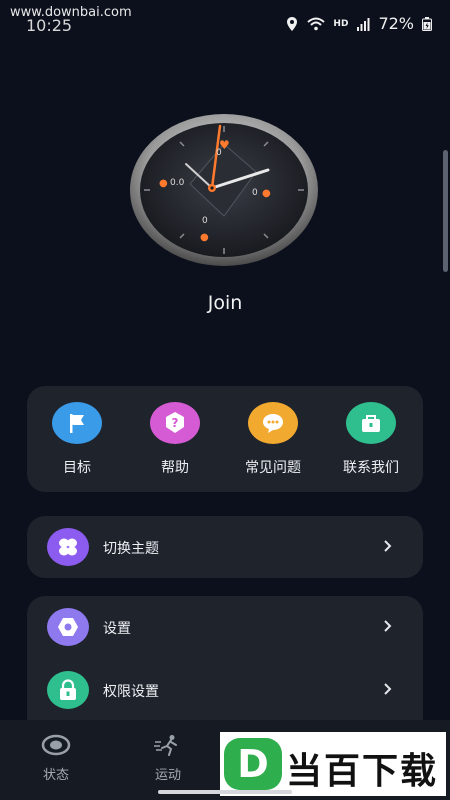 This screenshot has width=450, height=800. I want to click on battery-percent: 72%, so click(396, 23).